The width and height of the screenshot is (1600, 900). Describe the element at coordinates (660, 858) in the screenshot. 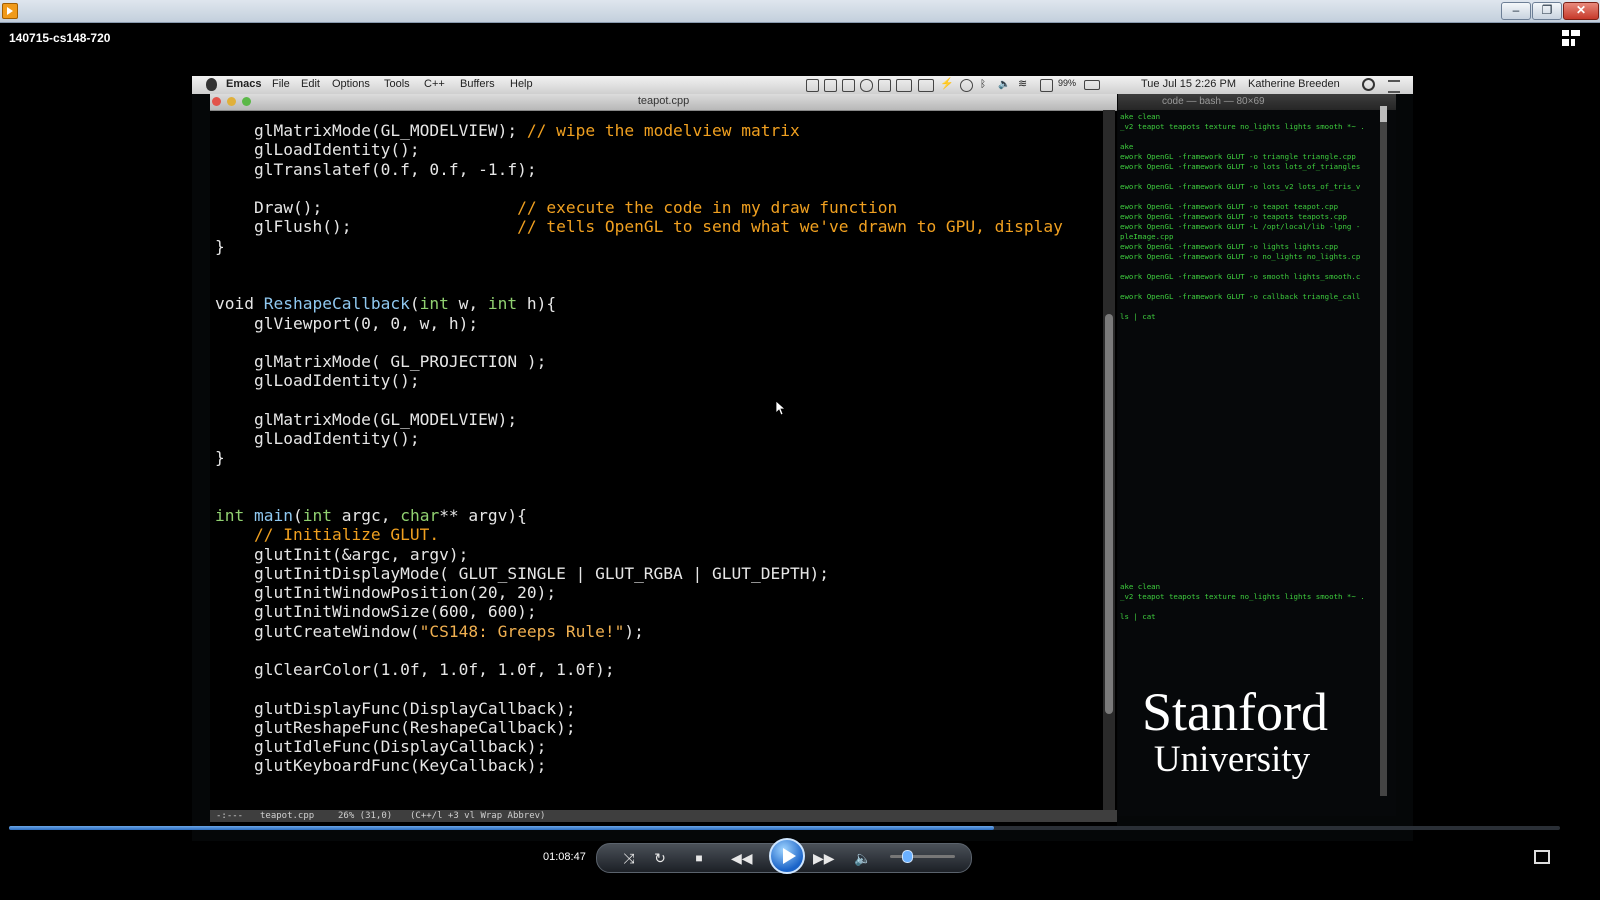

I see `repeat-icon: ↻` at that location.